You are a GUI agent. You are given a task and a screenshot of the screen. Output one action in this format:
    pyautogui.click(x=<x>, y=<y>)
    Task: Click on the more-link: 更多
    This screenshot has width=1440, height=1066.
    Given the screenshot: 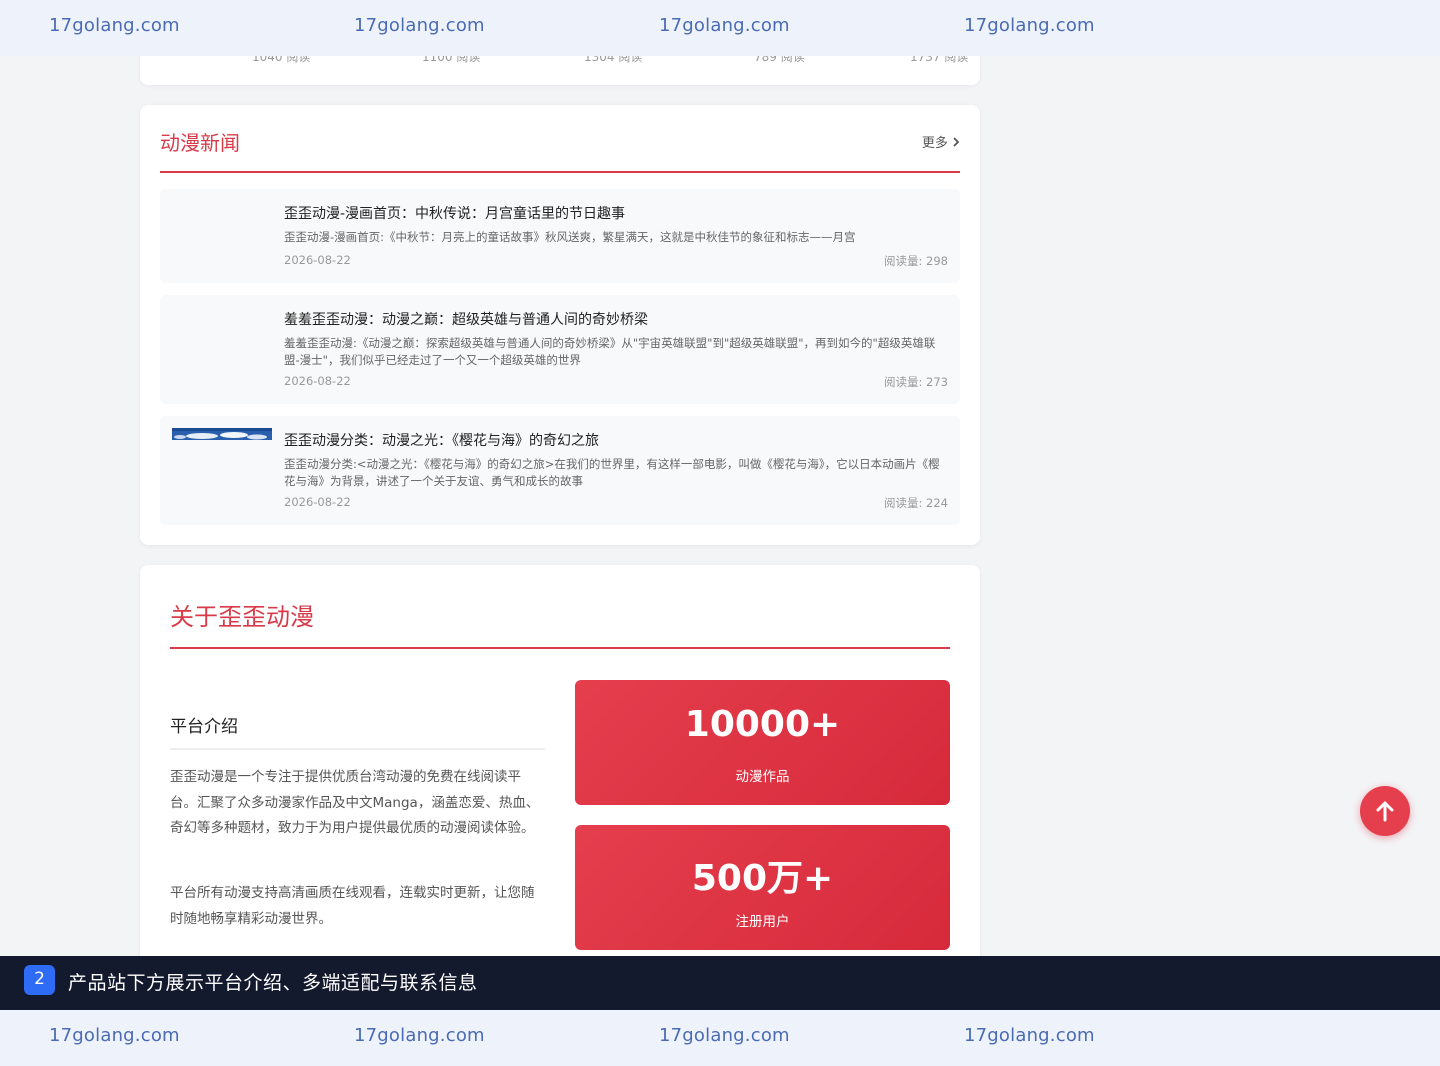 What is the action you would take?
    pyautogui.click(x=941, y=141)
    